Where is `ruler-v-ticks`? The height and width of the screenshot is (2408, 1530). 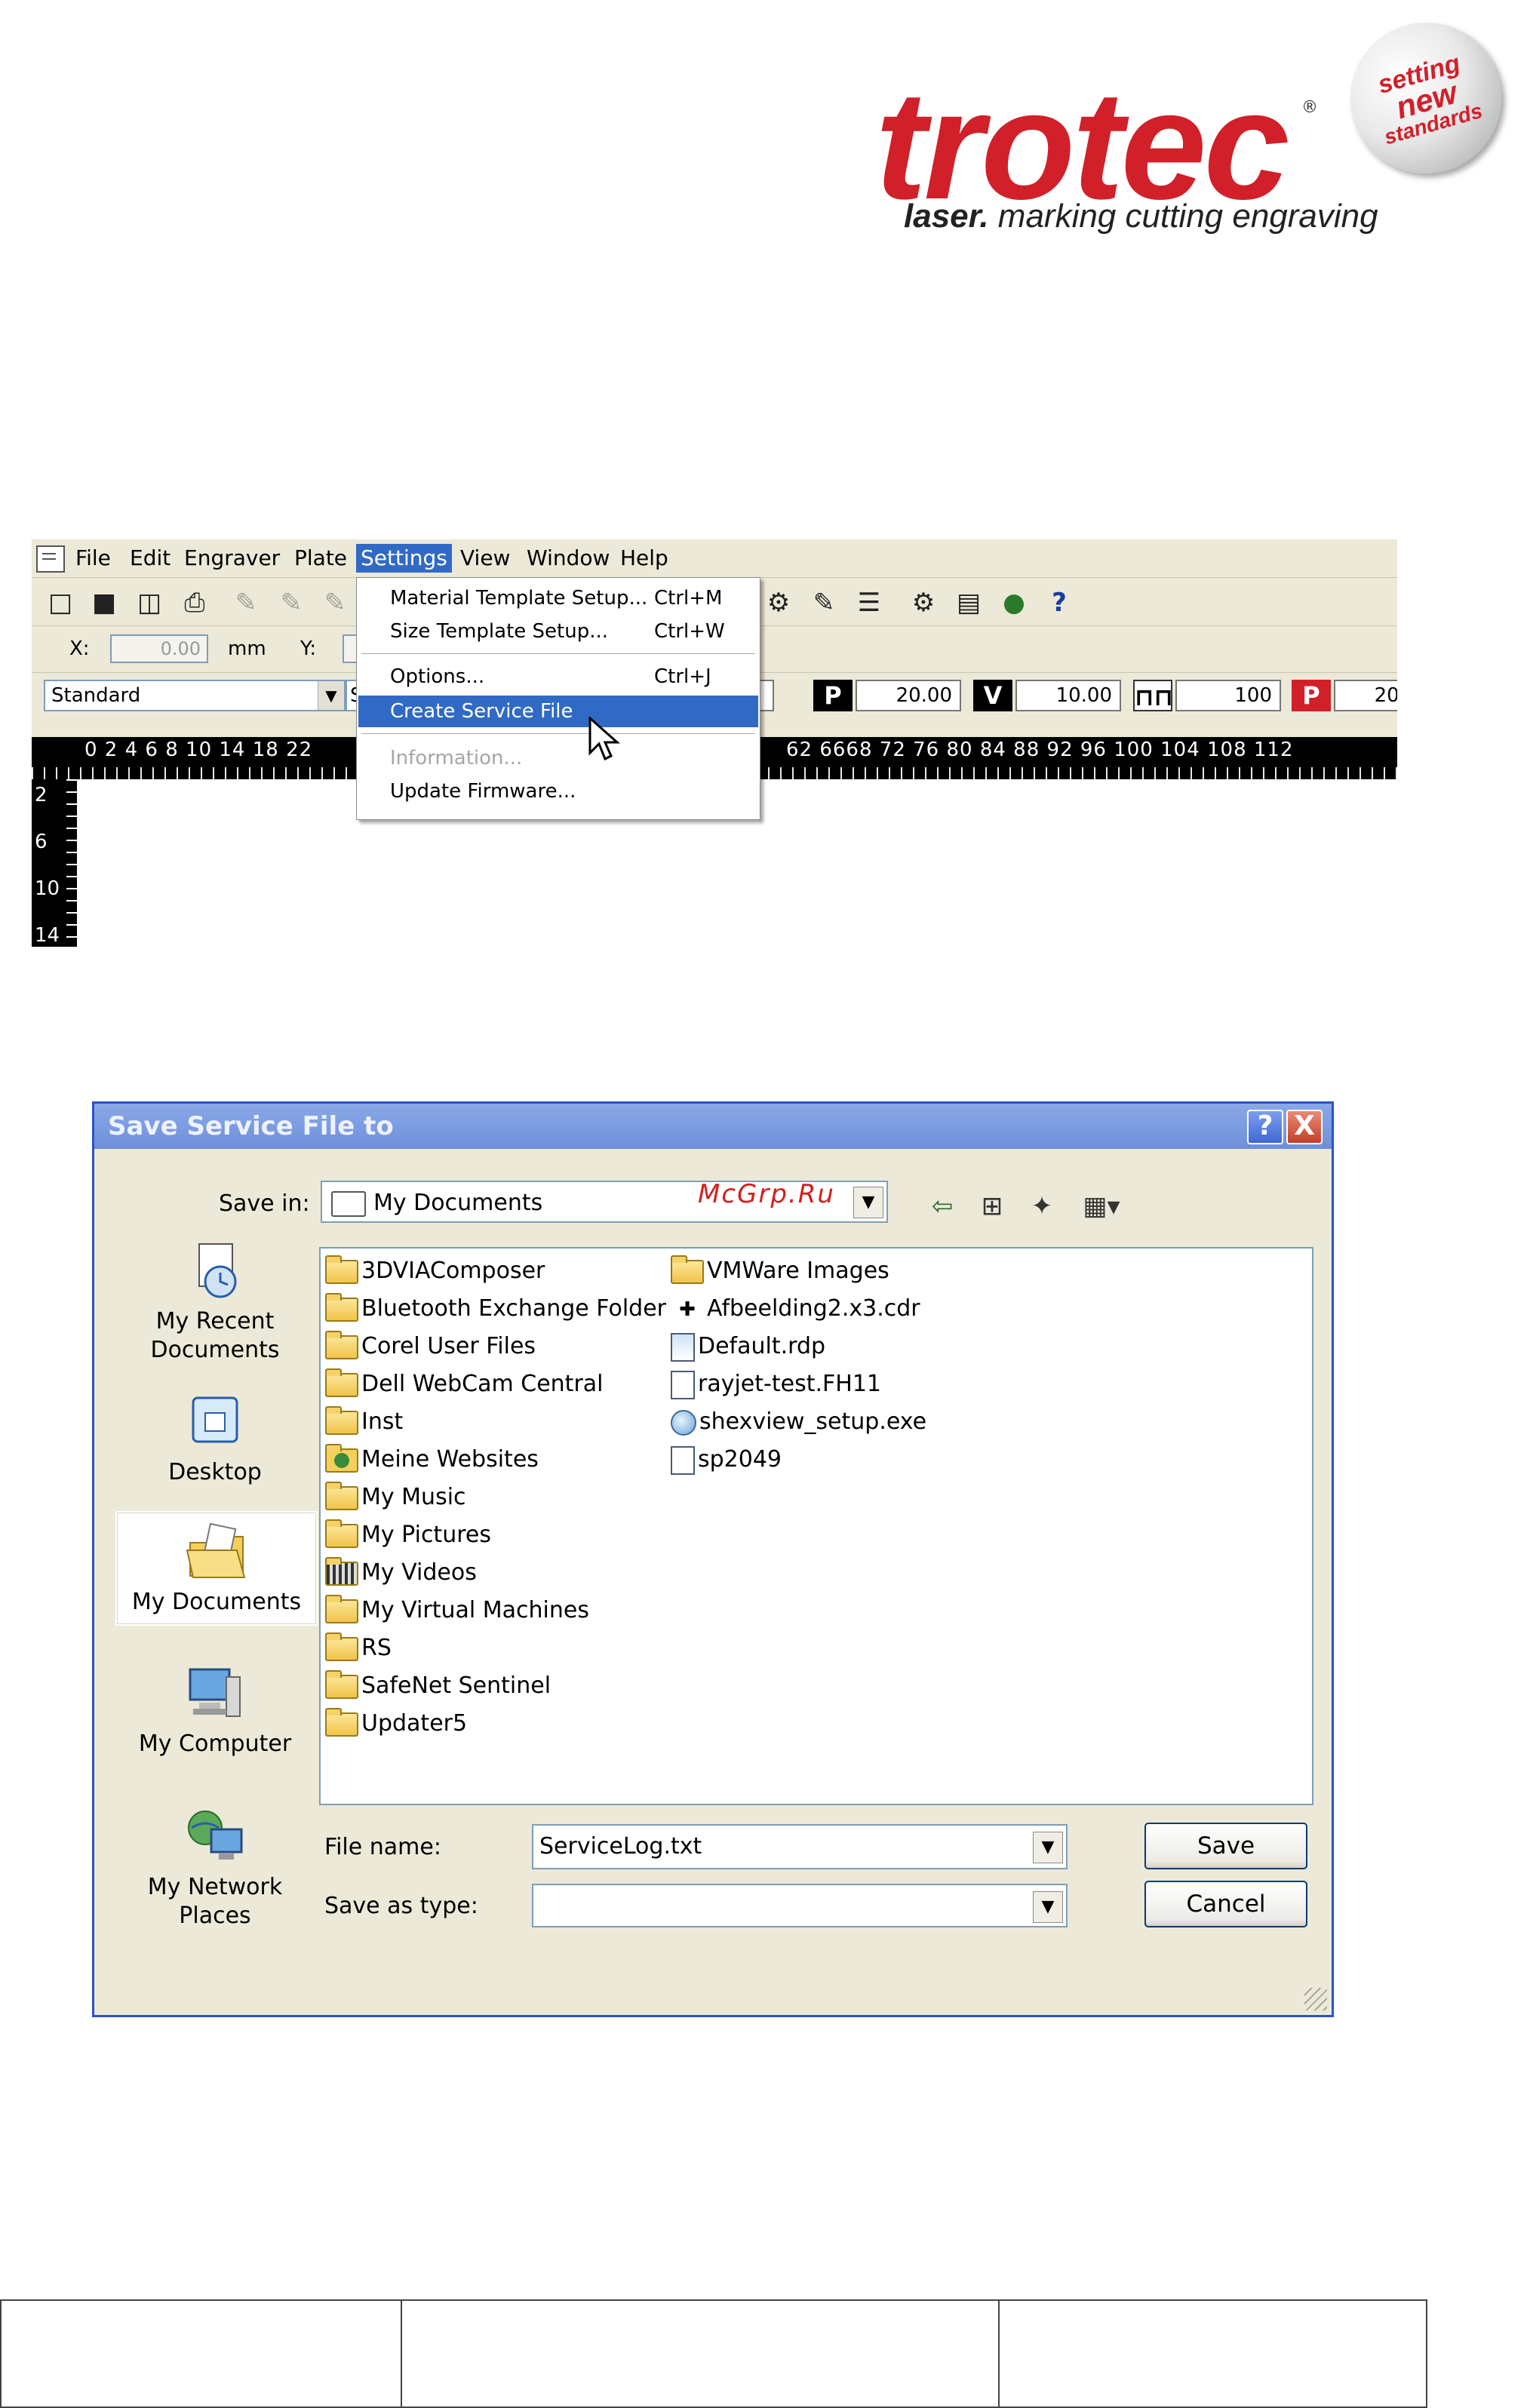 ruler-v-ticks is located at coordinates (71, 863).